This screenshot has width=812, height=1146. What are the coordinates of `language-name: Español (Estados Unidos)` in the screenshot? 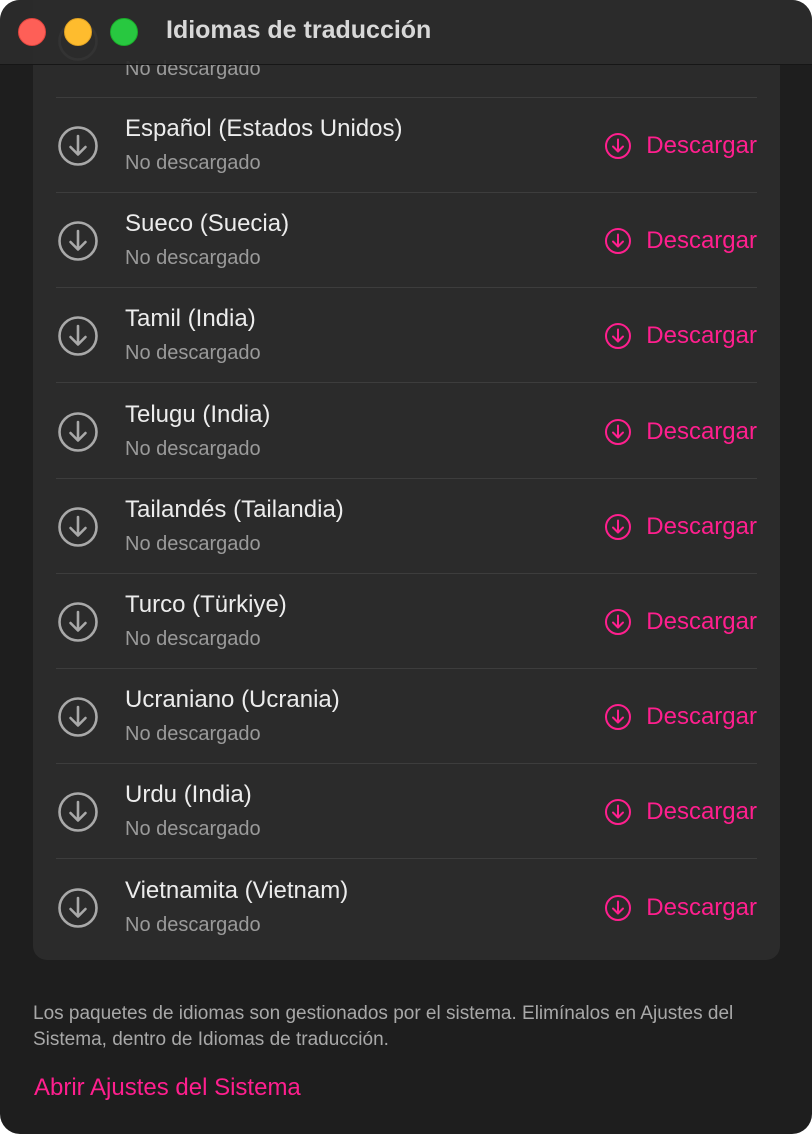 It's located at (264, 128).